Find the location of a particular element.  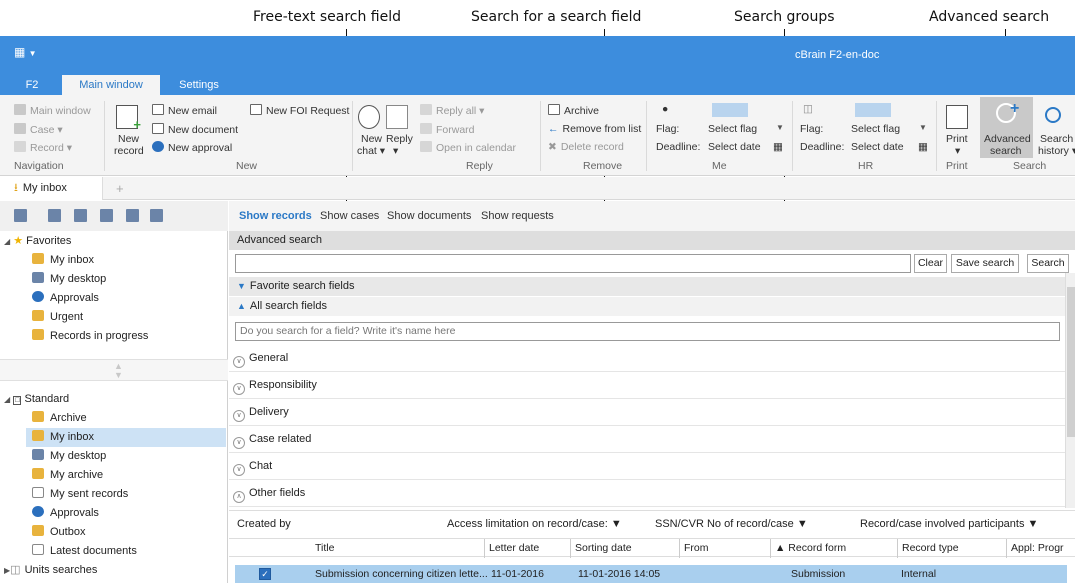

tab-show-requests: Show requests is located at coordinates (517, 216).